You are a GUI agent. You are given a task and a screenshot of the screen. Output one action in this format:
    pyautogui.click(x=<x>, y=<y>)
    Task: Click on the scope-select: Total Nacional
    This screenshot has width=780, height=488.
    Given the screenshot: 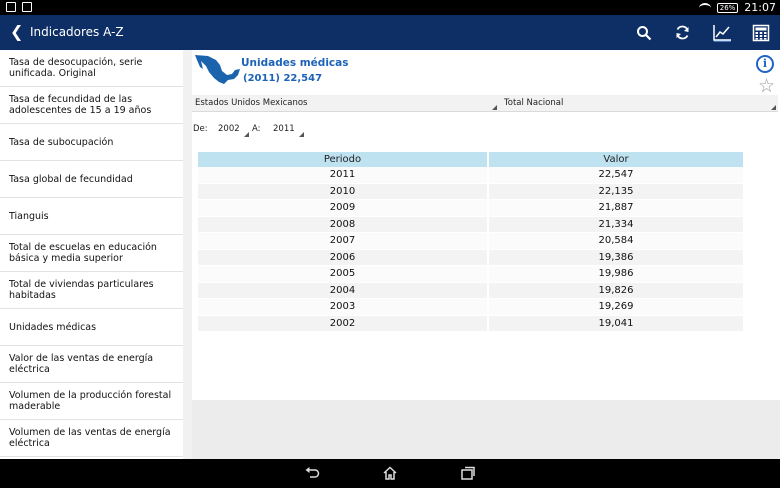 What is the action you would take?
    pyautogui.click(x=533, y=103)
    